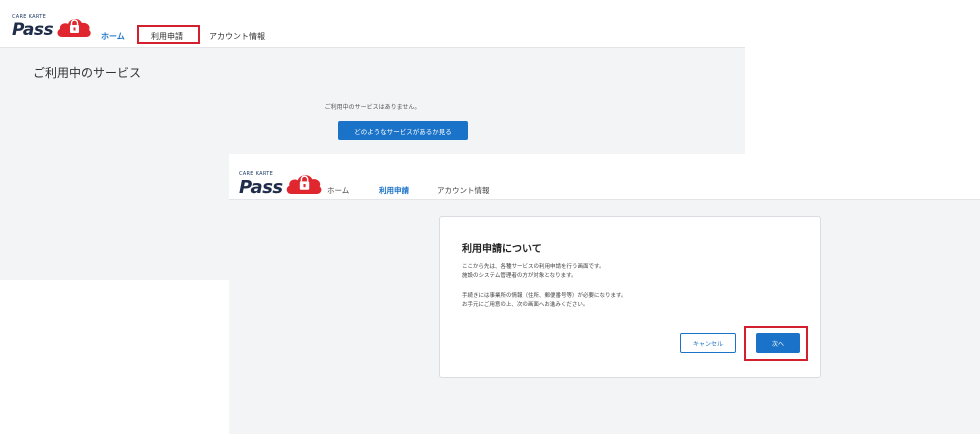 Image resolution: width=980 pixels, height=434 pixels. What do you see at coordinates (168, 34) in the screenshot?
I see `highlight-box-apply` at bounding box center [168, 34].